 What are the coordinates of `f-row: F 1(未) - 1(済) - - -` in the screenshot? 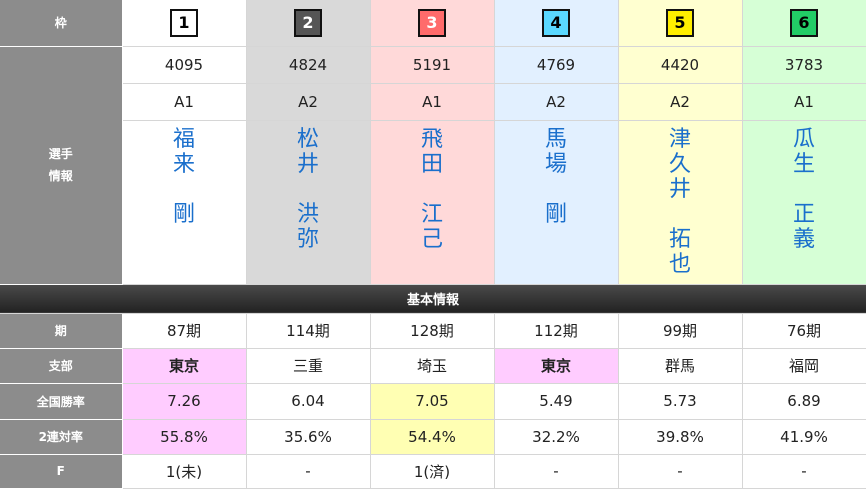 It's located at (433, 471).